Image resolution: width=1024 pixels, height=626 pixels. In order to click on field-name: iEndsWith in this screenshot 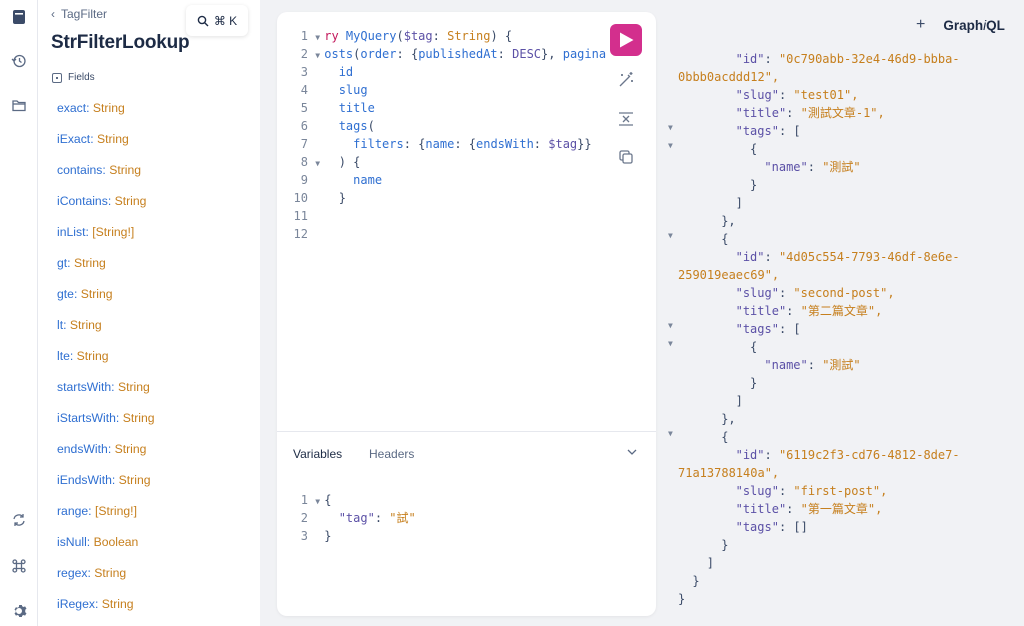, I will do `click(84, 480)`.